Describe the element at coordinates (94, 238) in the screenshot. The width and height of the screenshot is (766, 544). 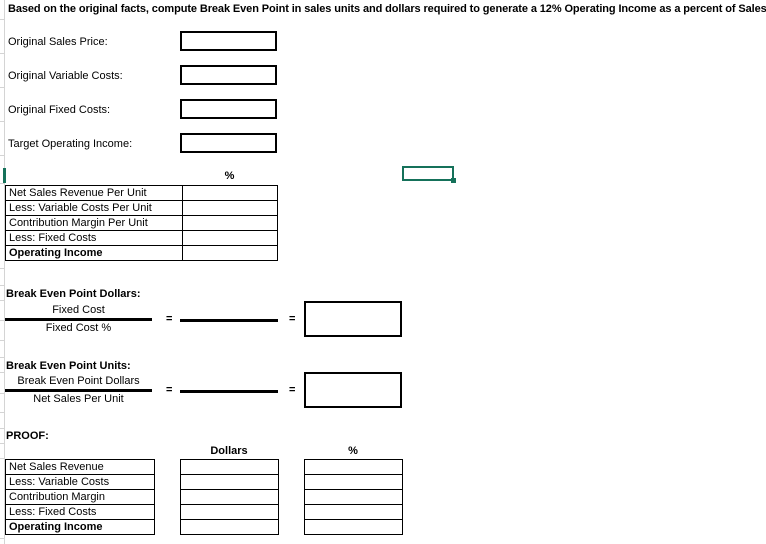
I see `per-unit-label-fixed-costs: Less: Fixed Costs` at that location.